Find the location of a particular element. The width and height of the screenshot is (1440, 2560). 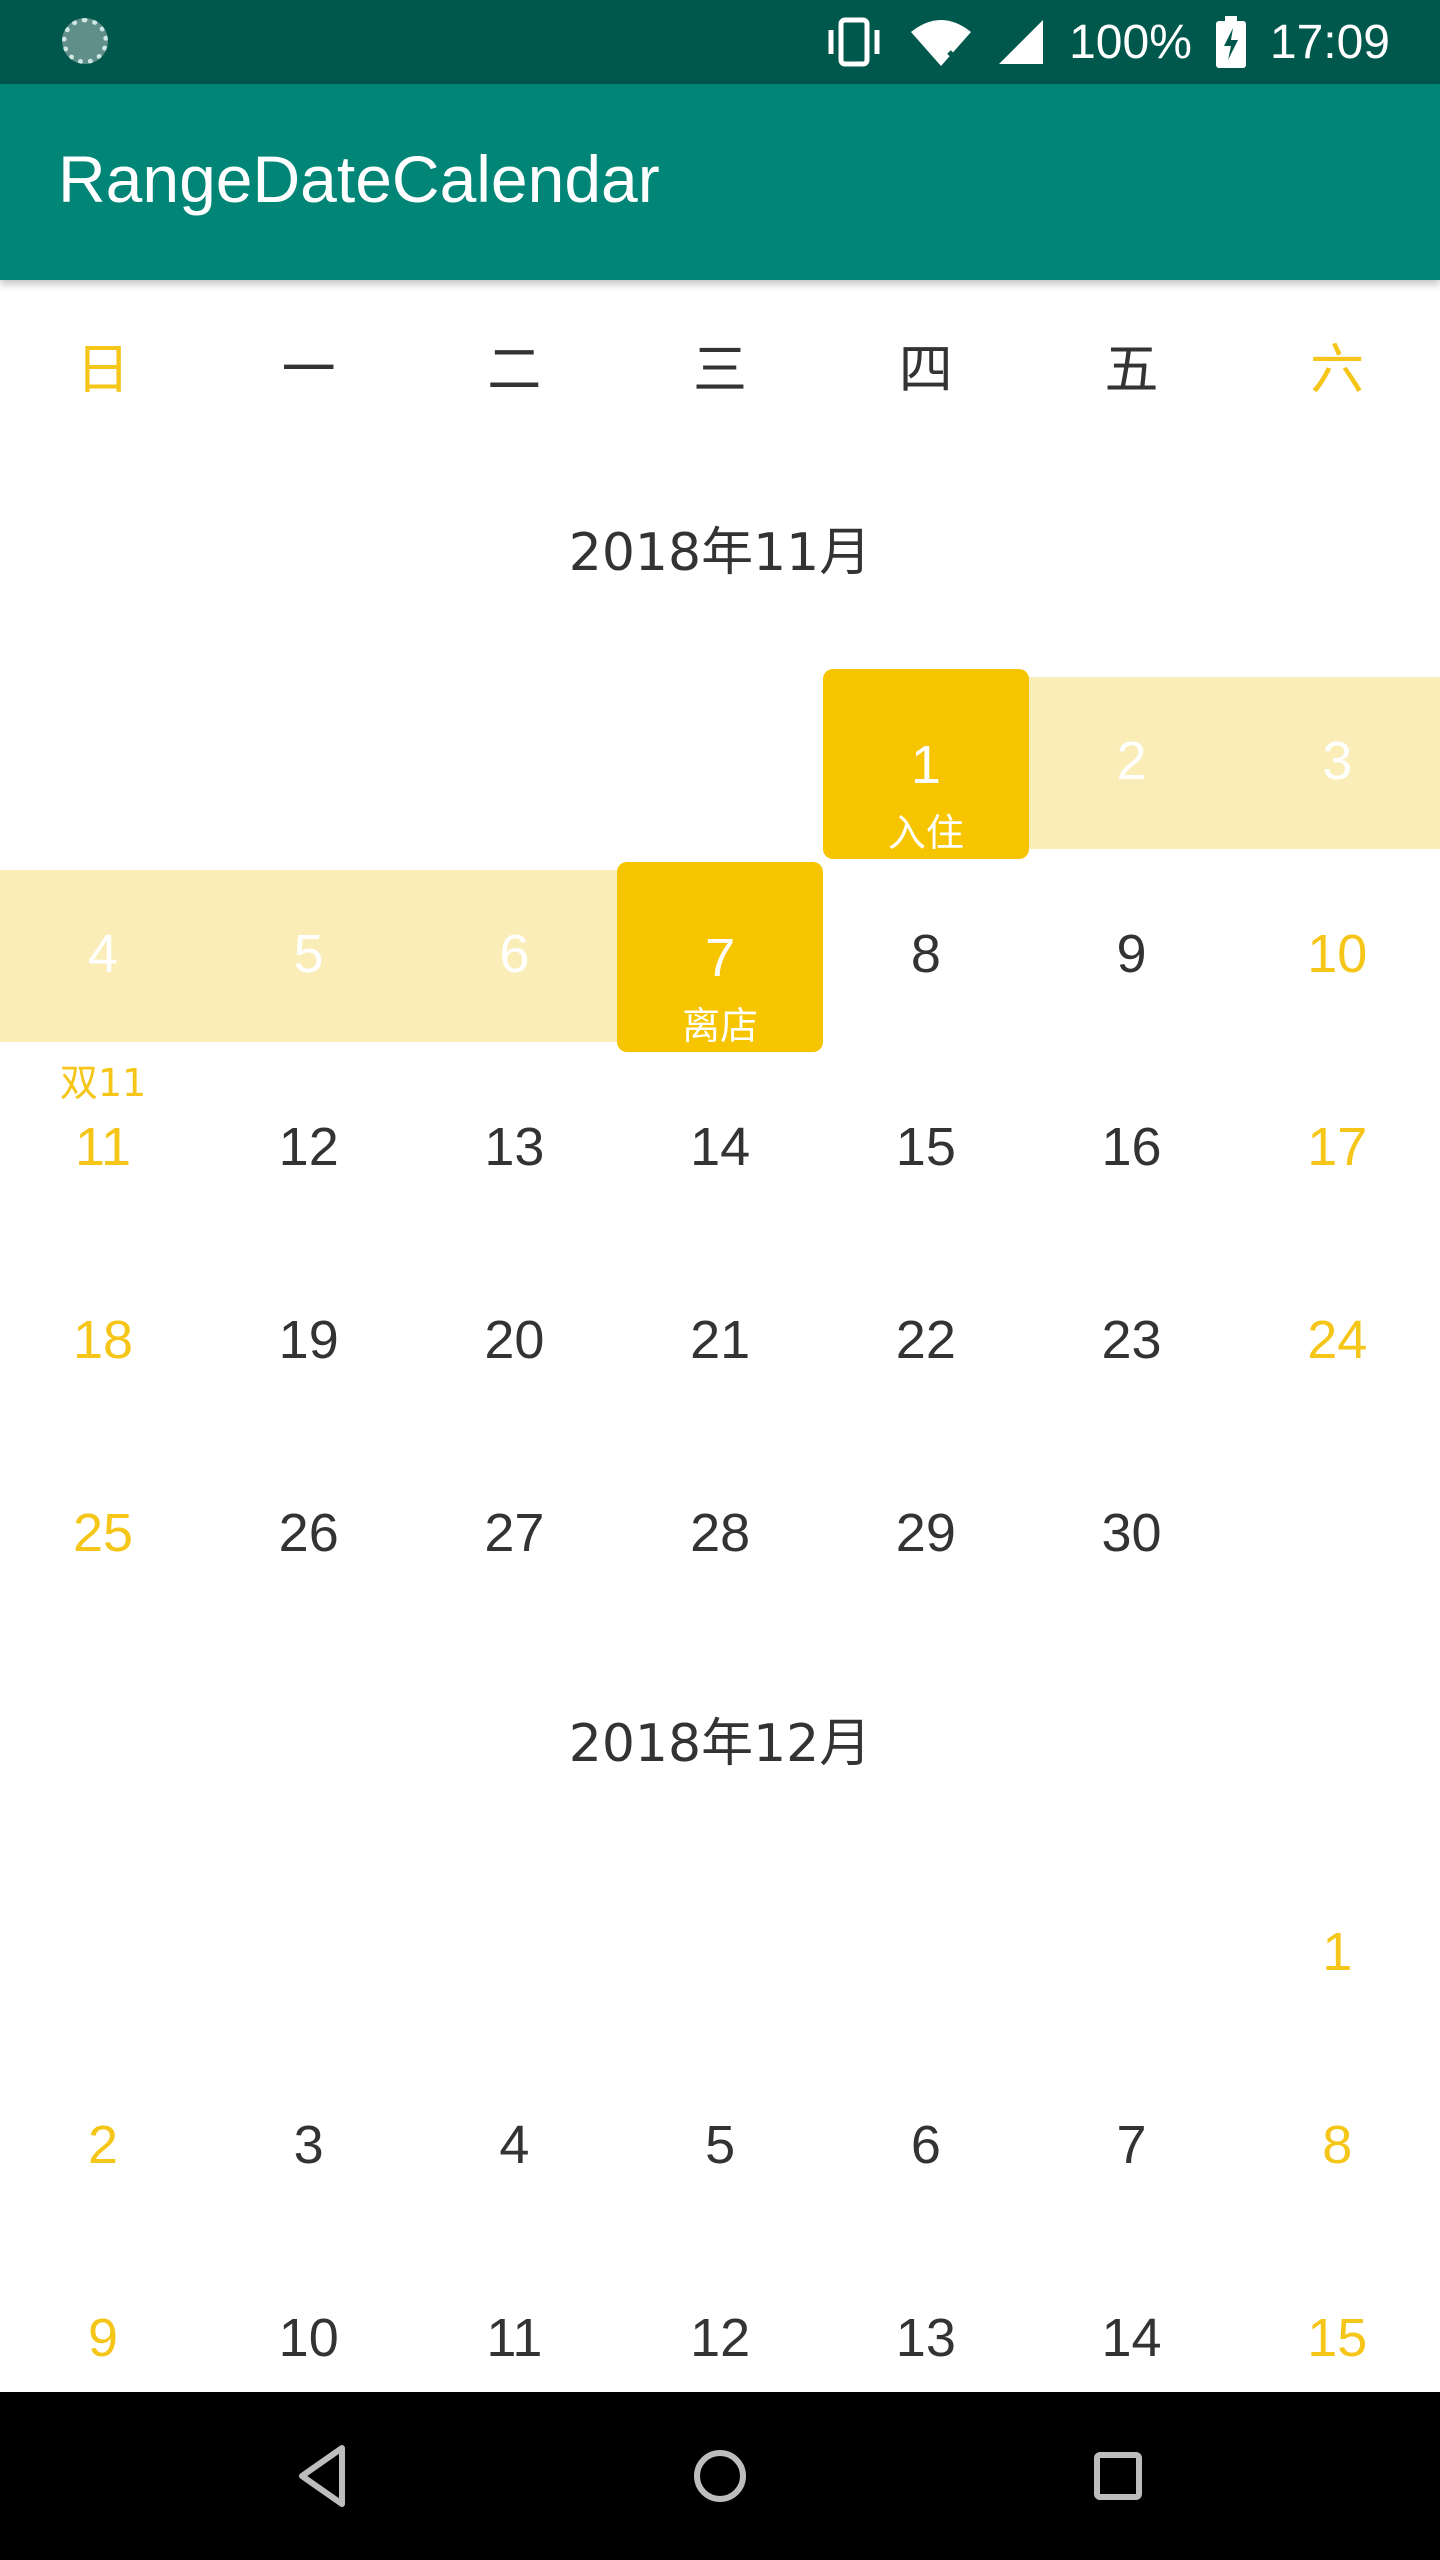

week-row: 1 入住 2 3 is located at coordinates (720, 762).